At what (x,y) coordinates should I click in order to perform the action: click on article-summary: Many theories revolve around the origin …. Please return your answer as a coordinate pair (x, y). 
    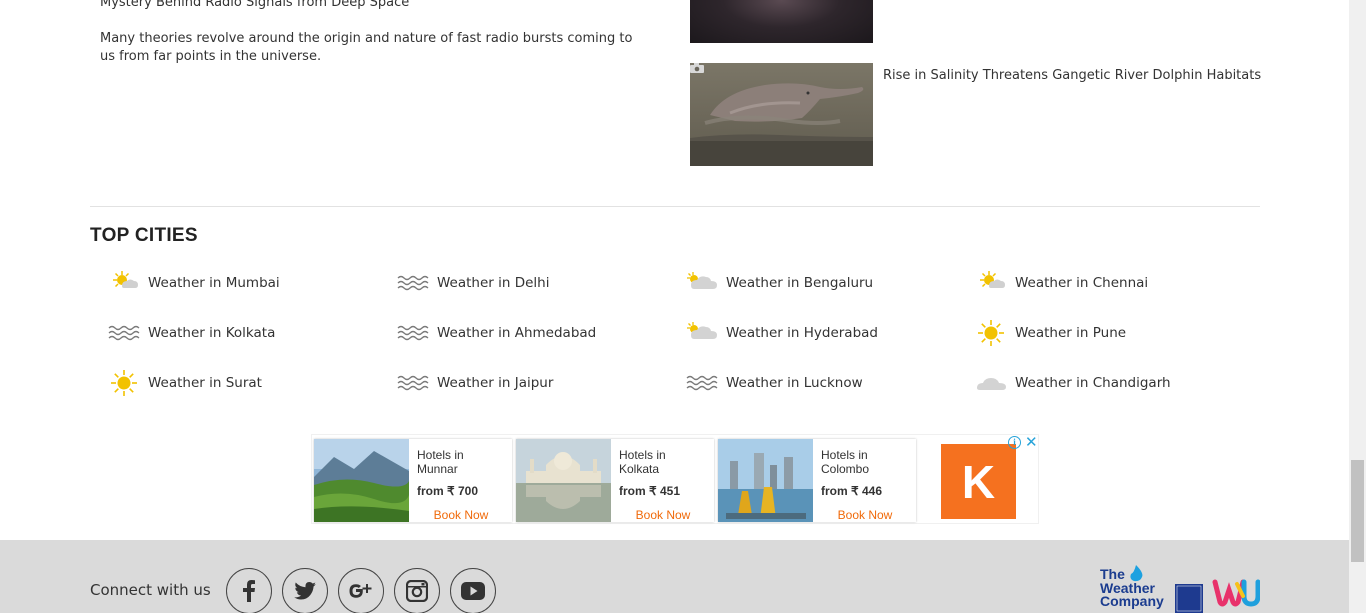
    Looking at the image, I should click on (366, 47).